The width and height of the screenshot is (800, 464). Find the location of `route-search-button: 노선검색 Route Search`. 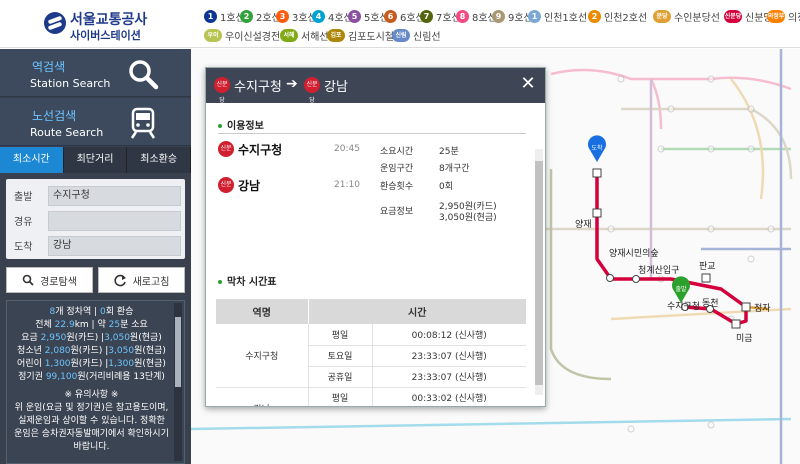

route-search-button: 노선검색 Route Search is located at coordinates (95, 122).